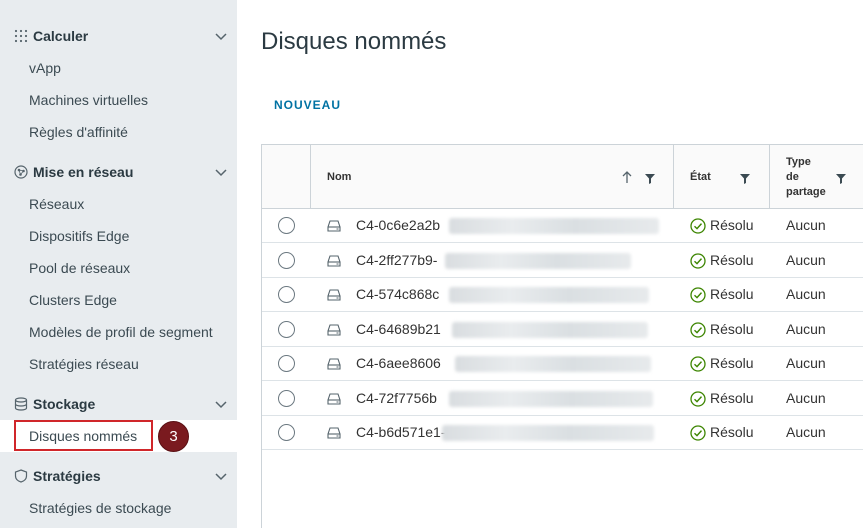  What do you see at coordinates (806, 177) in the screenshot?
I see `column-label-share-type: Type de partage` at bounding box center [806, 177].